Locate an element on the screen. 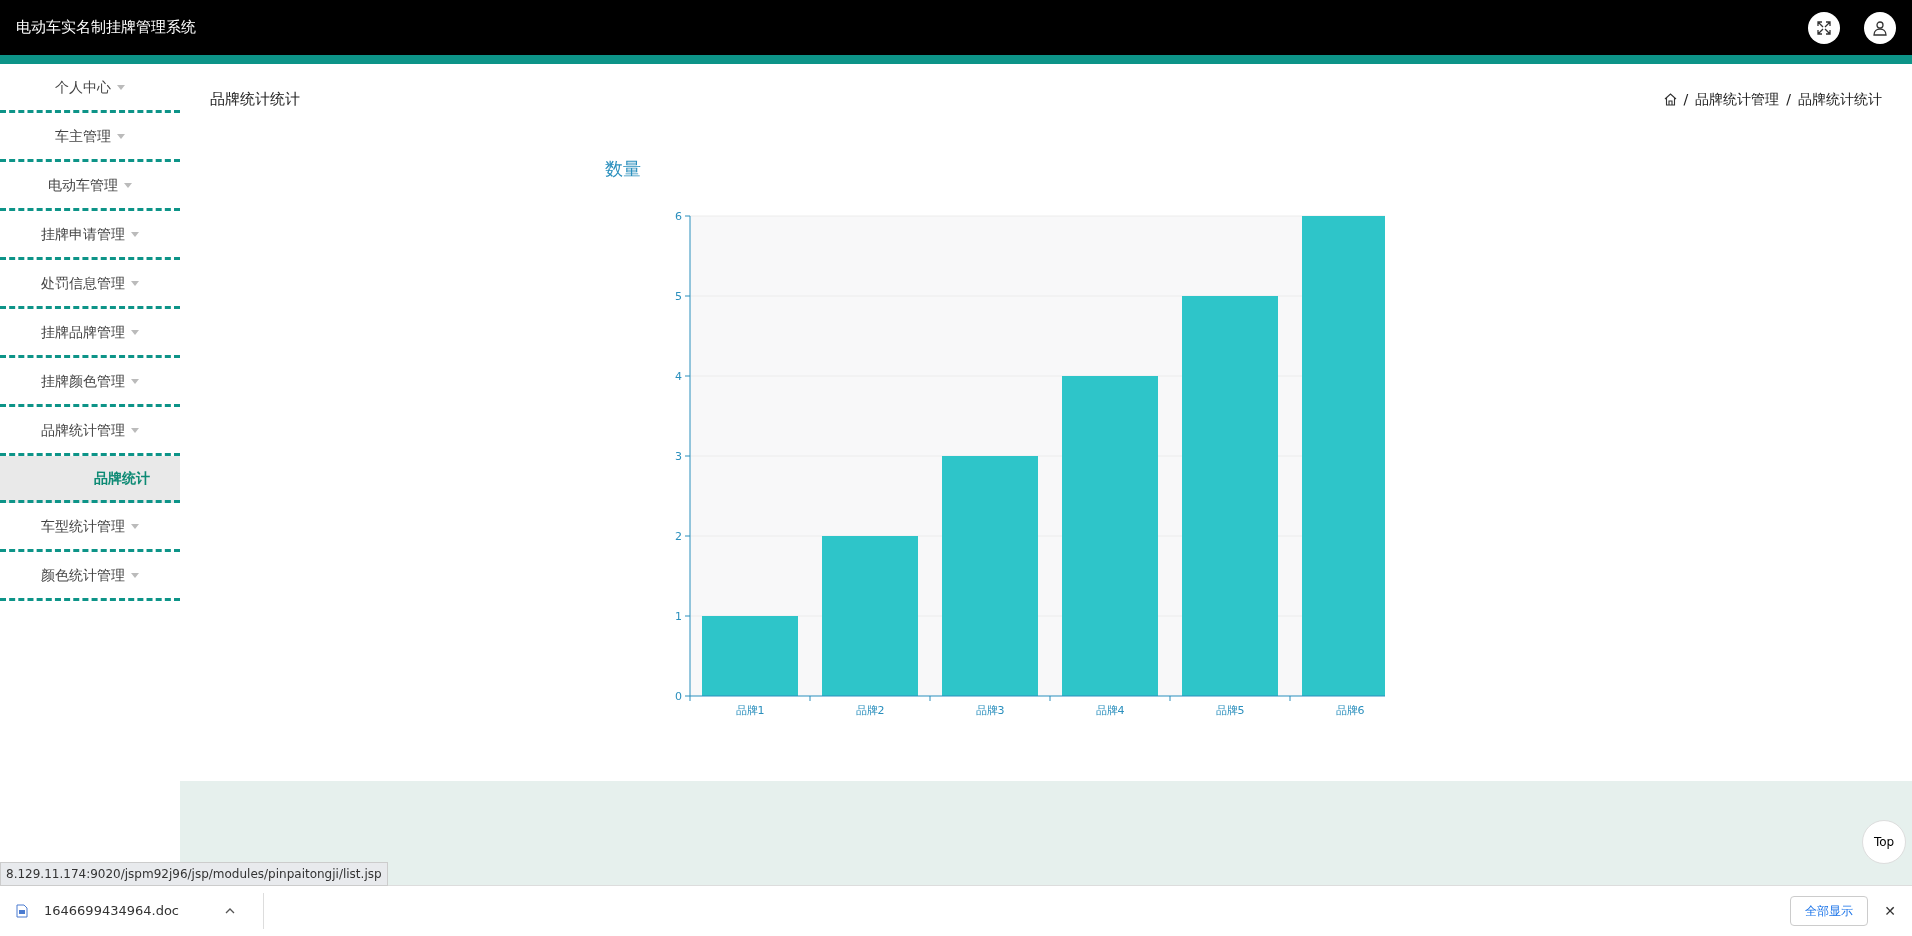 The width and height of the screenshot is (1912, 936). close-button: ✕ is located at coordinates (1890, 911).